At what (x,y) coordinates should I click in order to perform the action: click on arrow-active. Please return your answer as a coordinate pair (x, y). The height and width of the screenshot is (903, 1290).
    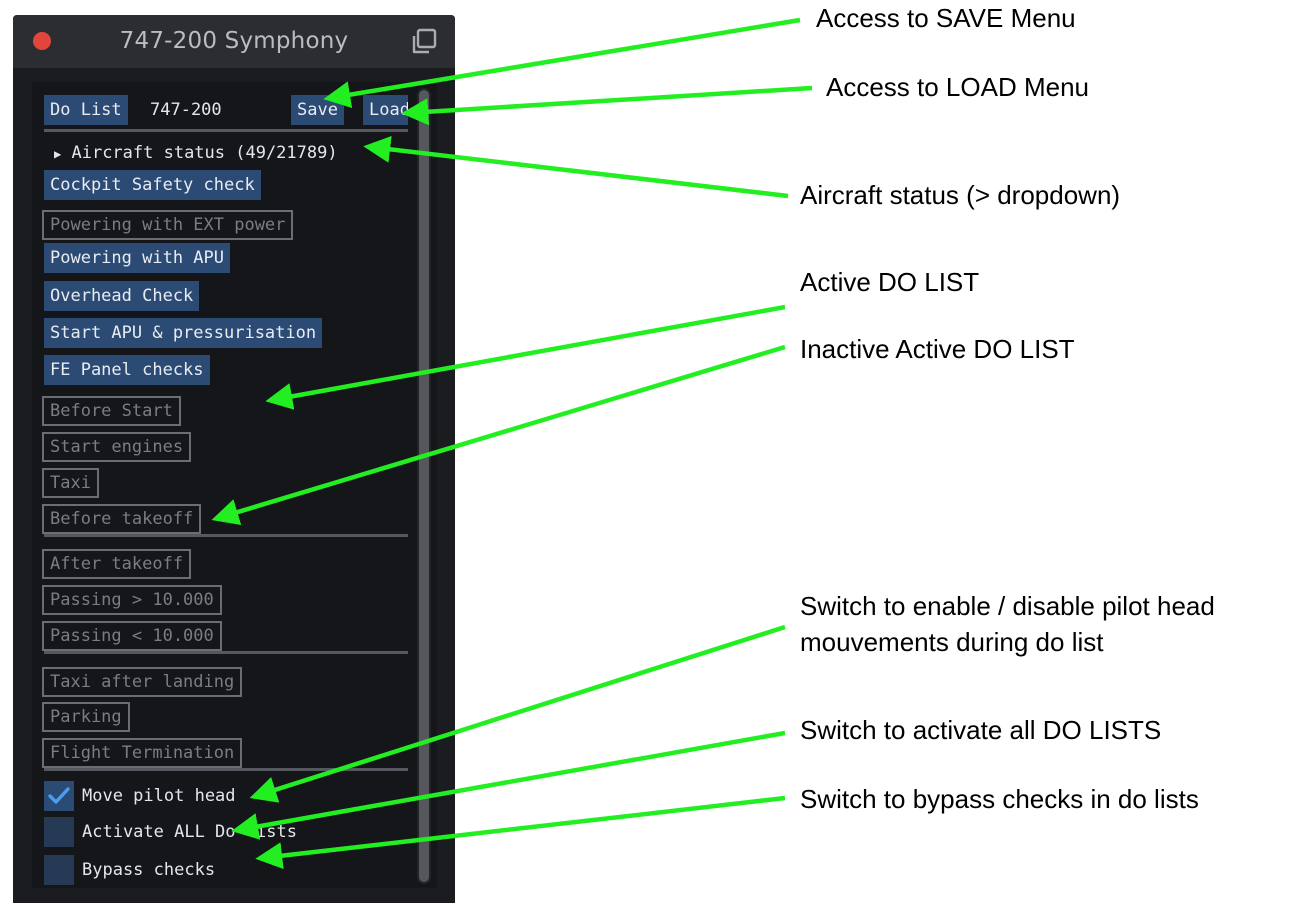
    Looking at the image, I should click on (525, 357).